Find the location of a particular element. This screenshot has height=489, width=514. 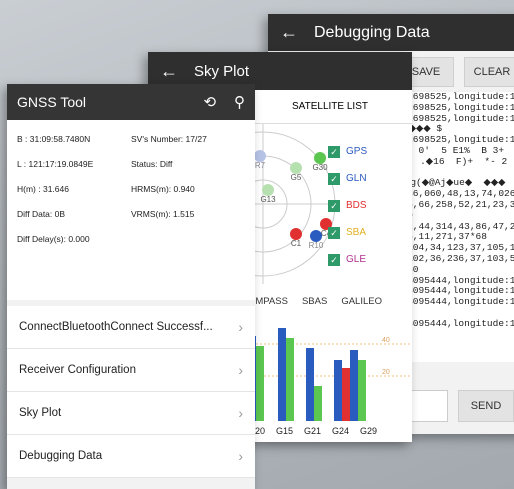

legend-gps: ✓ GPS is located at coordinates (347, 151).